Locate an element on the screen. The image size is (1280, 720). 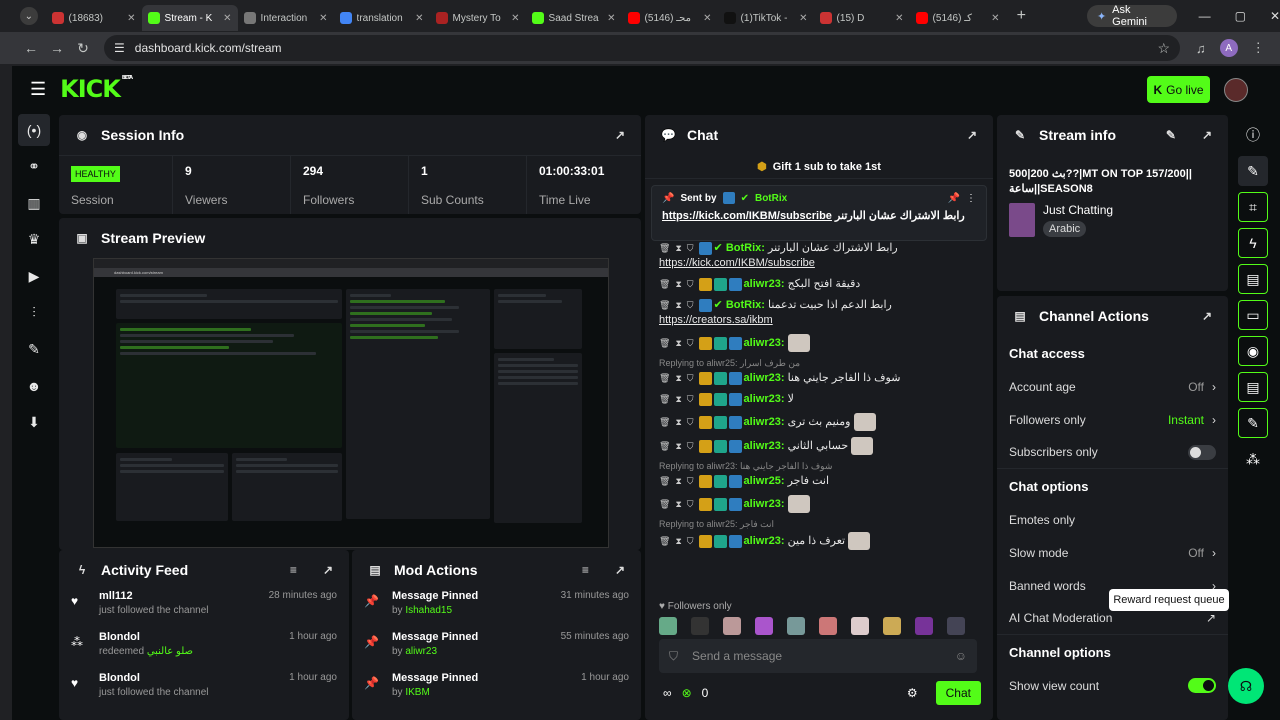
chat-link: https://kick.com/IKBM/subscribe is located at coordinates (737, 263).